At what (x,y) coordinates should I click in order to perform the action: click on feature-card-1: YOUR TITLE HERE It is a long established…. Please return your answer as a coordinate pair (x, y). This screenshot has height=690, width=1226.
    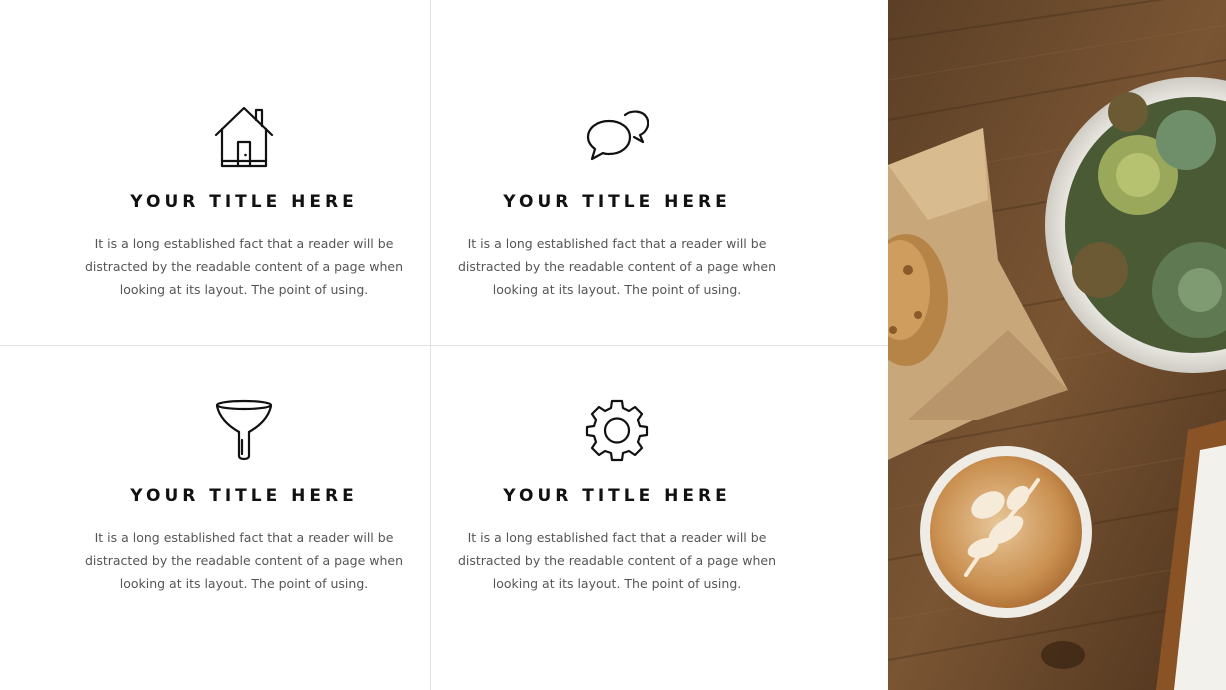
    Looking at the image, I should click on (244, 202).